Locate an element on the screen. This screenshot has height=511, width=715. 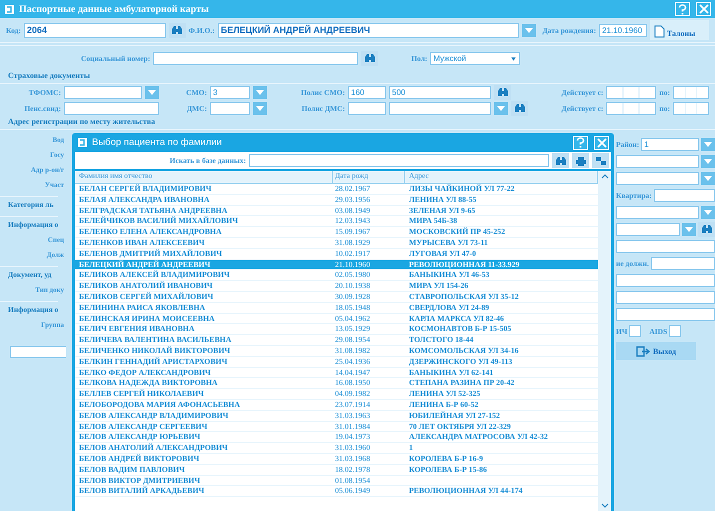
exit-icon is located at coordinates (643, 351).